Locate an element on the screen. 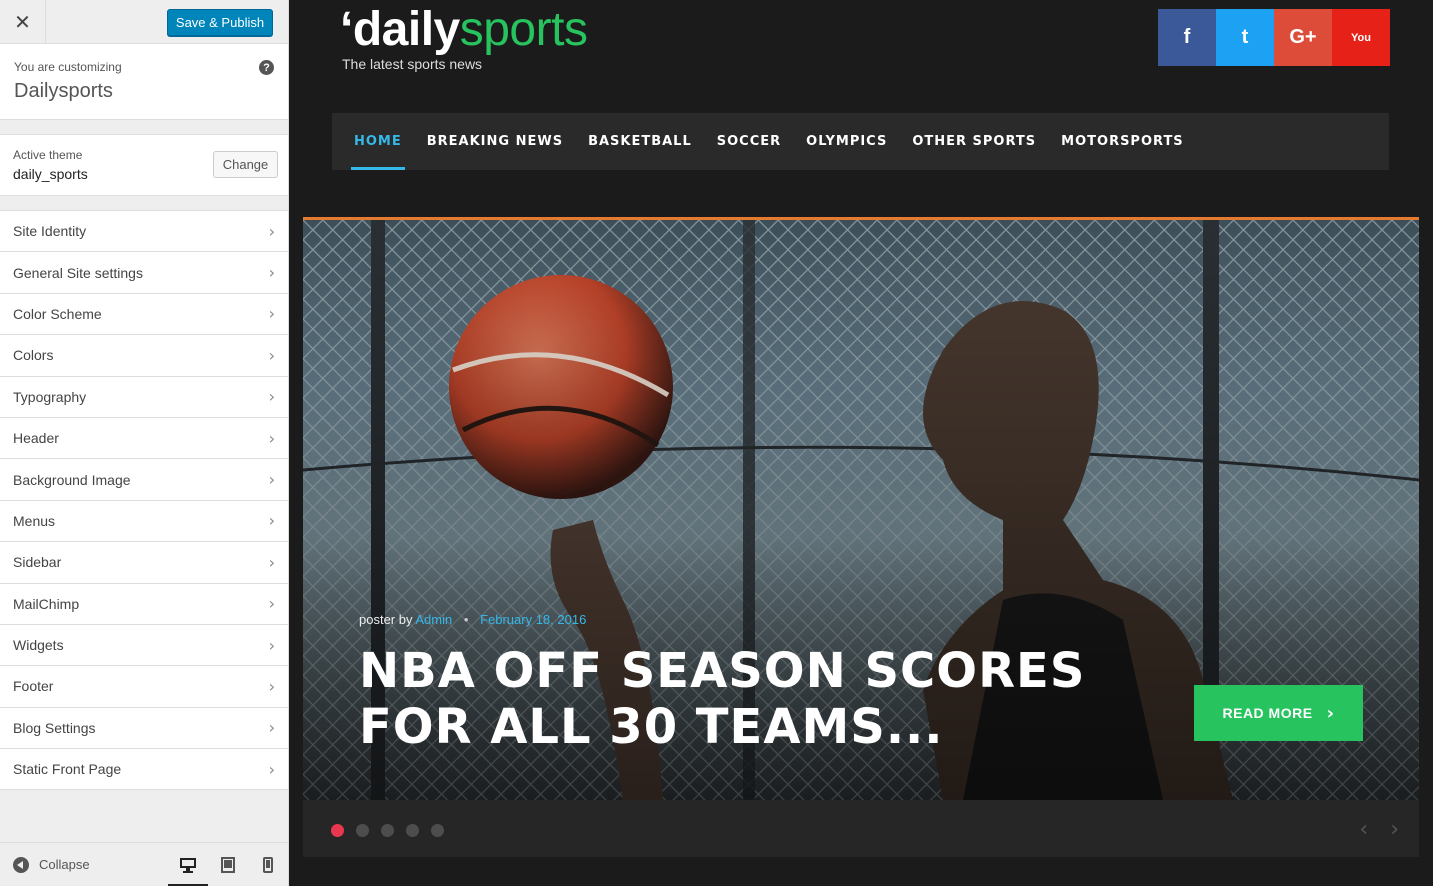 The width and height of the screenshot is (1433, 886). read-more-button: READ MORE › is located at coordinates (1278, 713).